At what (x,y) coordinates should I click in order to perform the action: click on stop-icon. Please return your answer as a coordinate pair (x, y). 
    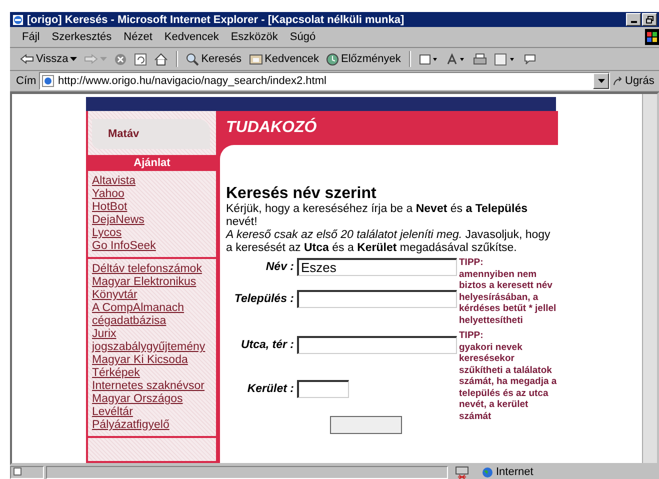
    Looking at the image, I should click on (121, 59).